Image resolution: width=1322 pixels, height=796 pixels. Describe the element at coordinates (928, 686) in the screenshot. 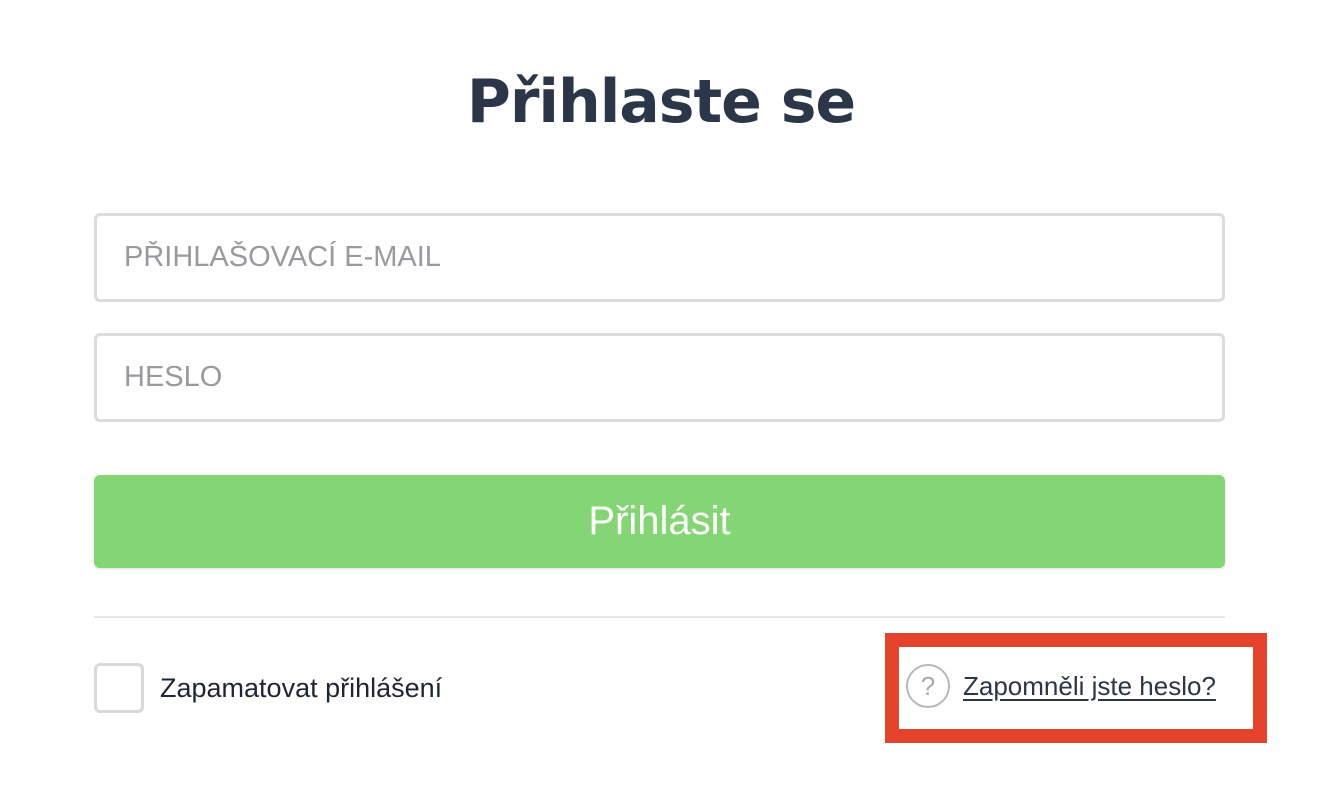

I see `question-circle-icon: ?` at that location.